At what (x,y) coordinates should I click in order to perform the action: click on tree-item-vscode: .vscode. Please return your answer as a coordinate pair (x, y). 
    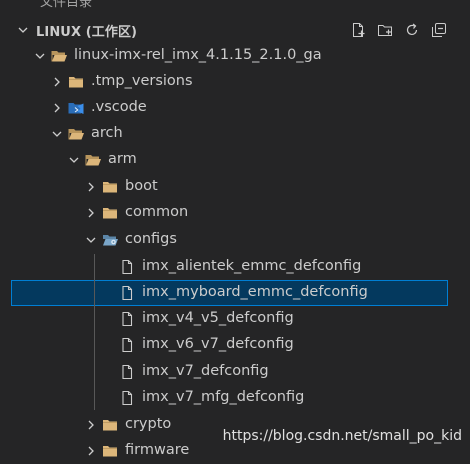
    Looking at the image, I should click on (235, 108).